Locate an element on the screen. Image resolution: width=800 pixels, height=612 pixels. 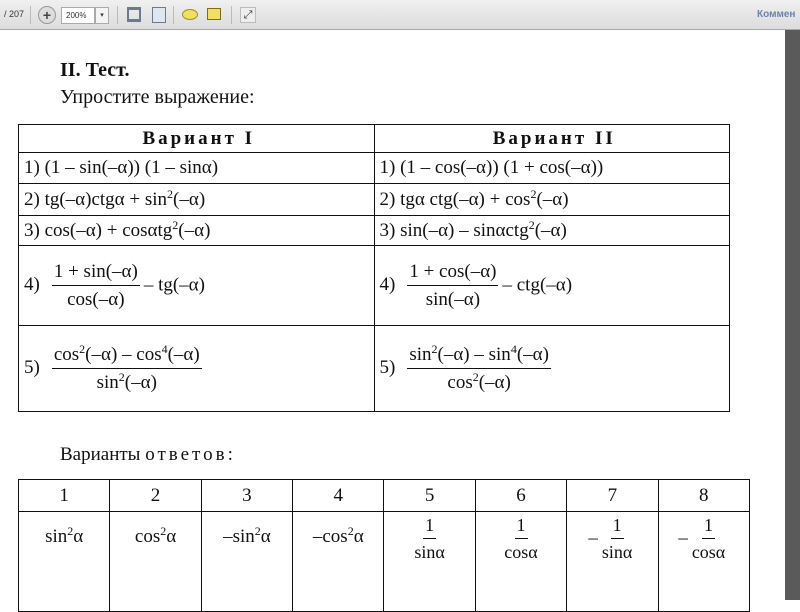
answer-2: cos2α is located at coordinates (155, 561).